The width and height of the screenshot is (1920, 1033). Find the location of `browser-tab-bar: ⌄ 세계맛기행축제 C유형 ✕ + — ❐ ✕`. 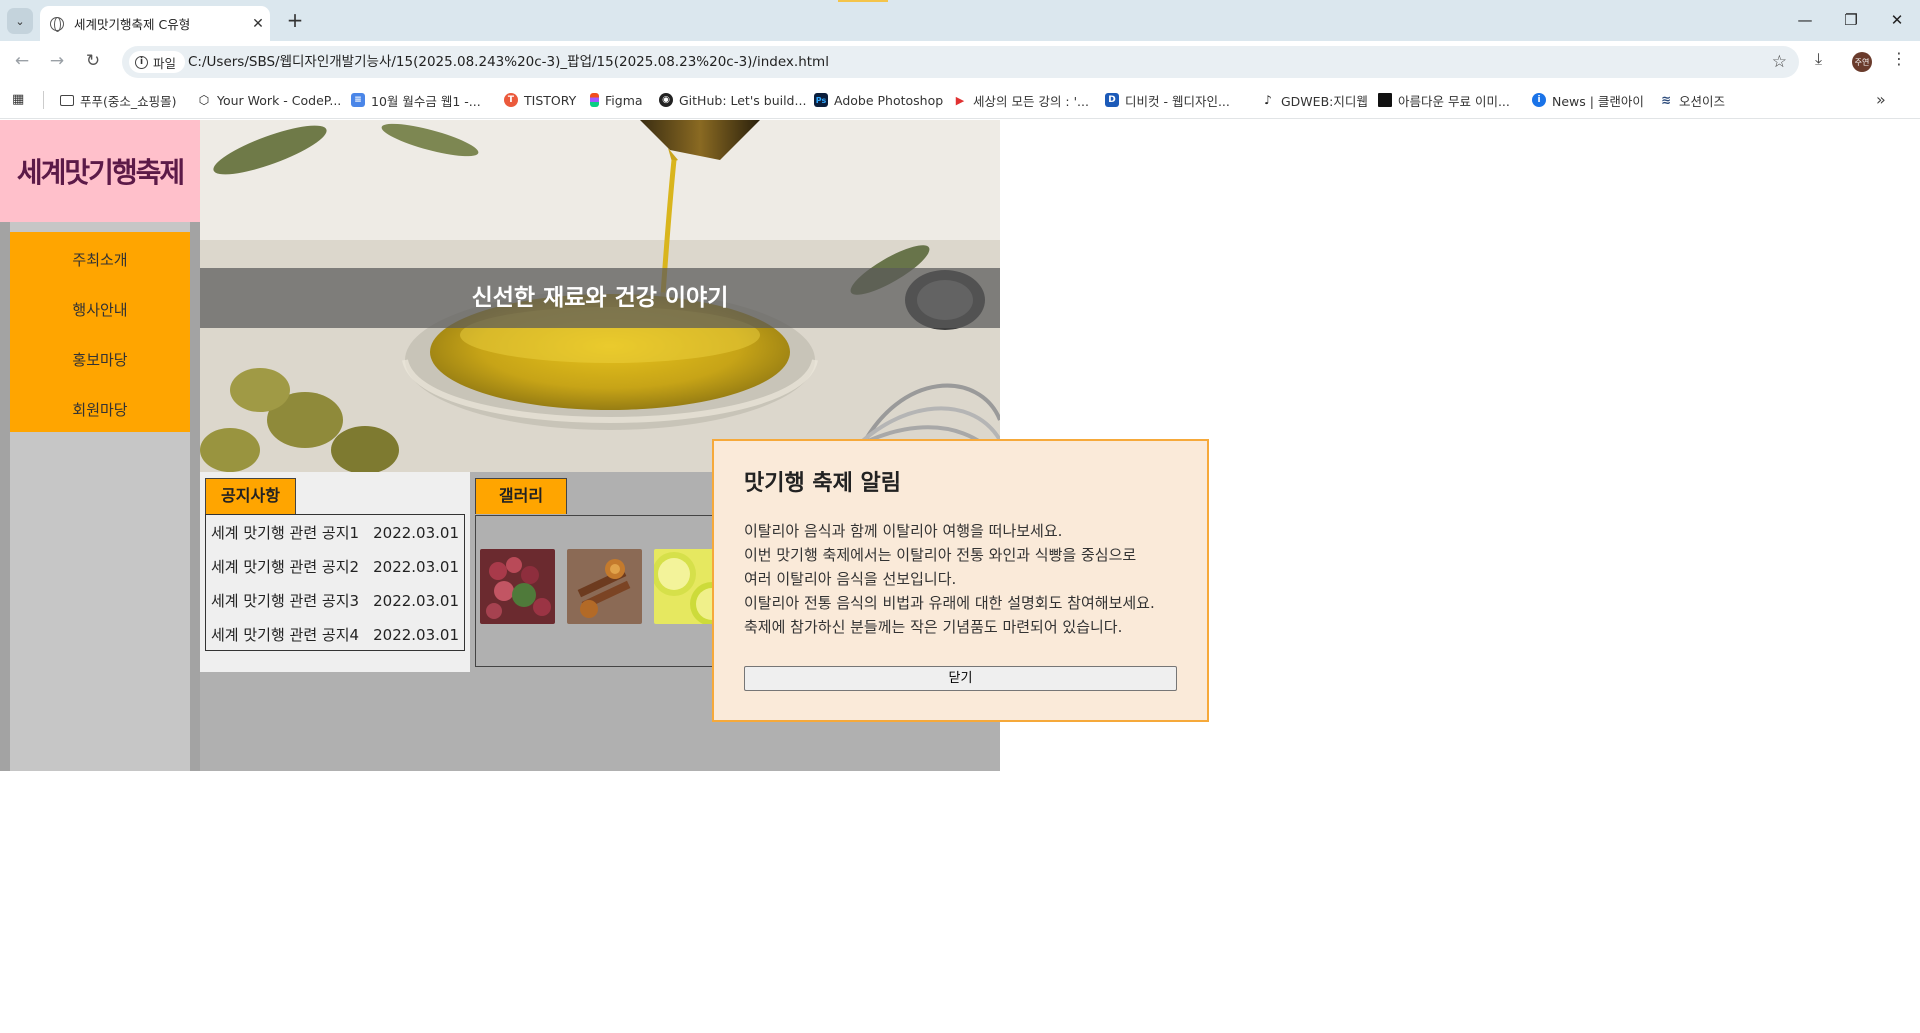

browser-tab-bar: ⌄ 세계맛기행축제 C유형 ✕ + — ❐ ✕ is located at coordinates (960, 20).